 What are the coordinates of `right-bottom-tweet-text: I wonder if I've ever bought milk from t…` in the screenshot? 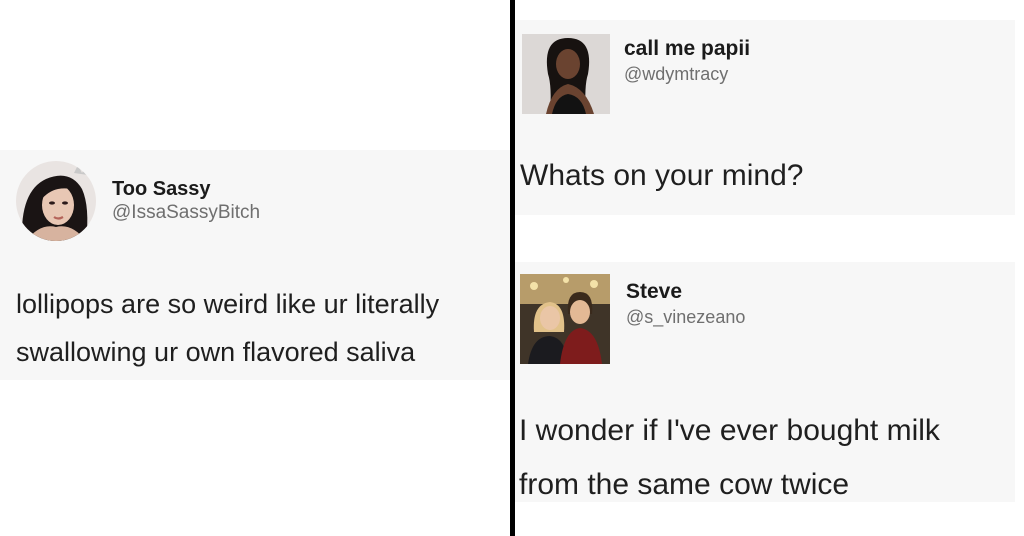 It's located at (729, 458).